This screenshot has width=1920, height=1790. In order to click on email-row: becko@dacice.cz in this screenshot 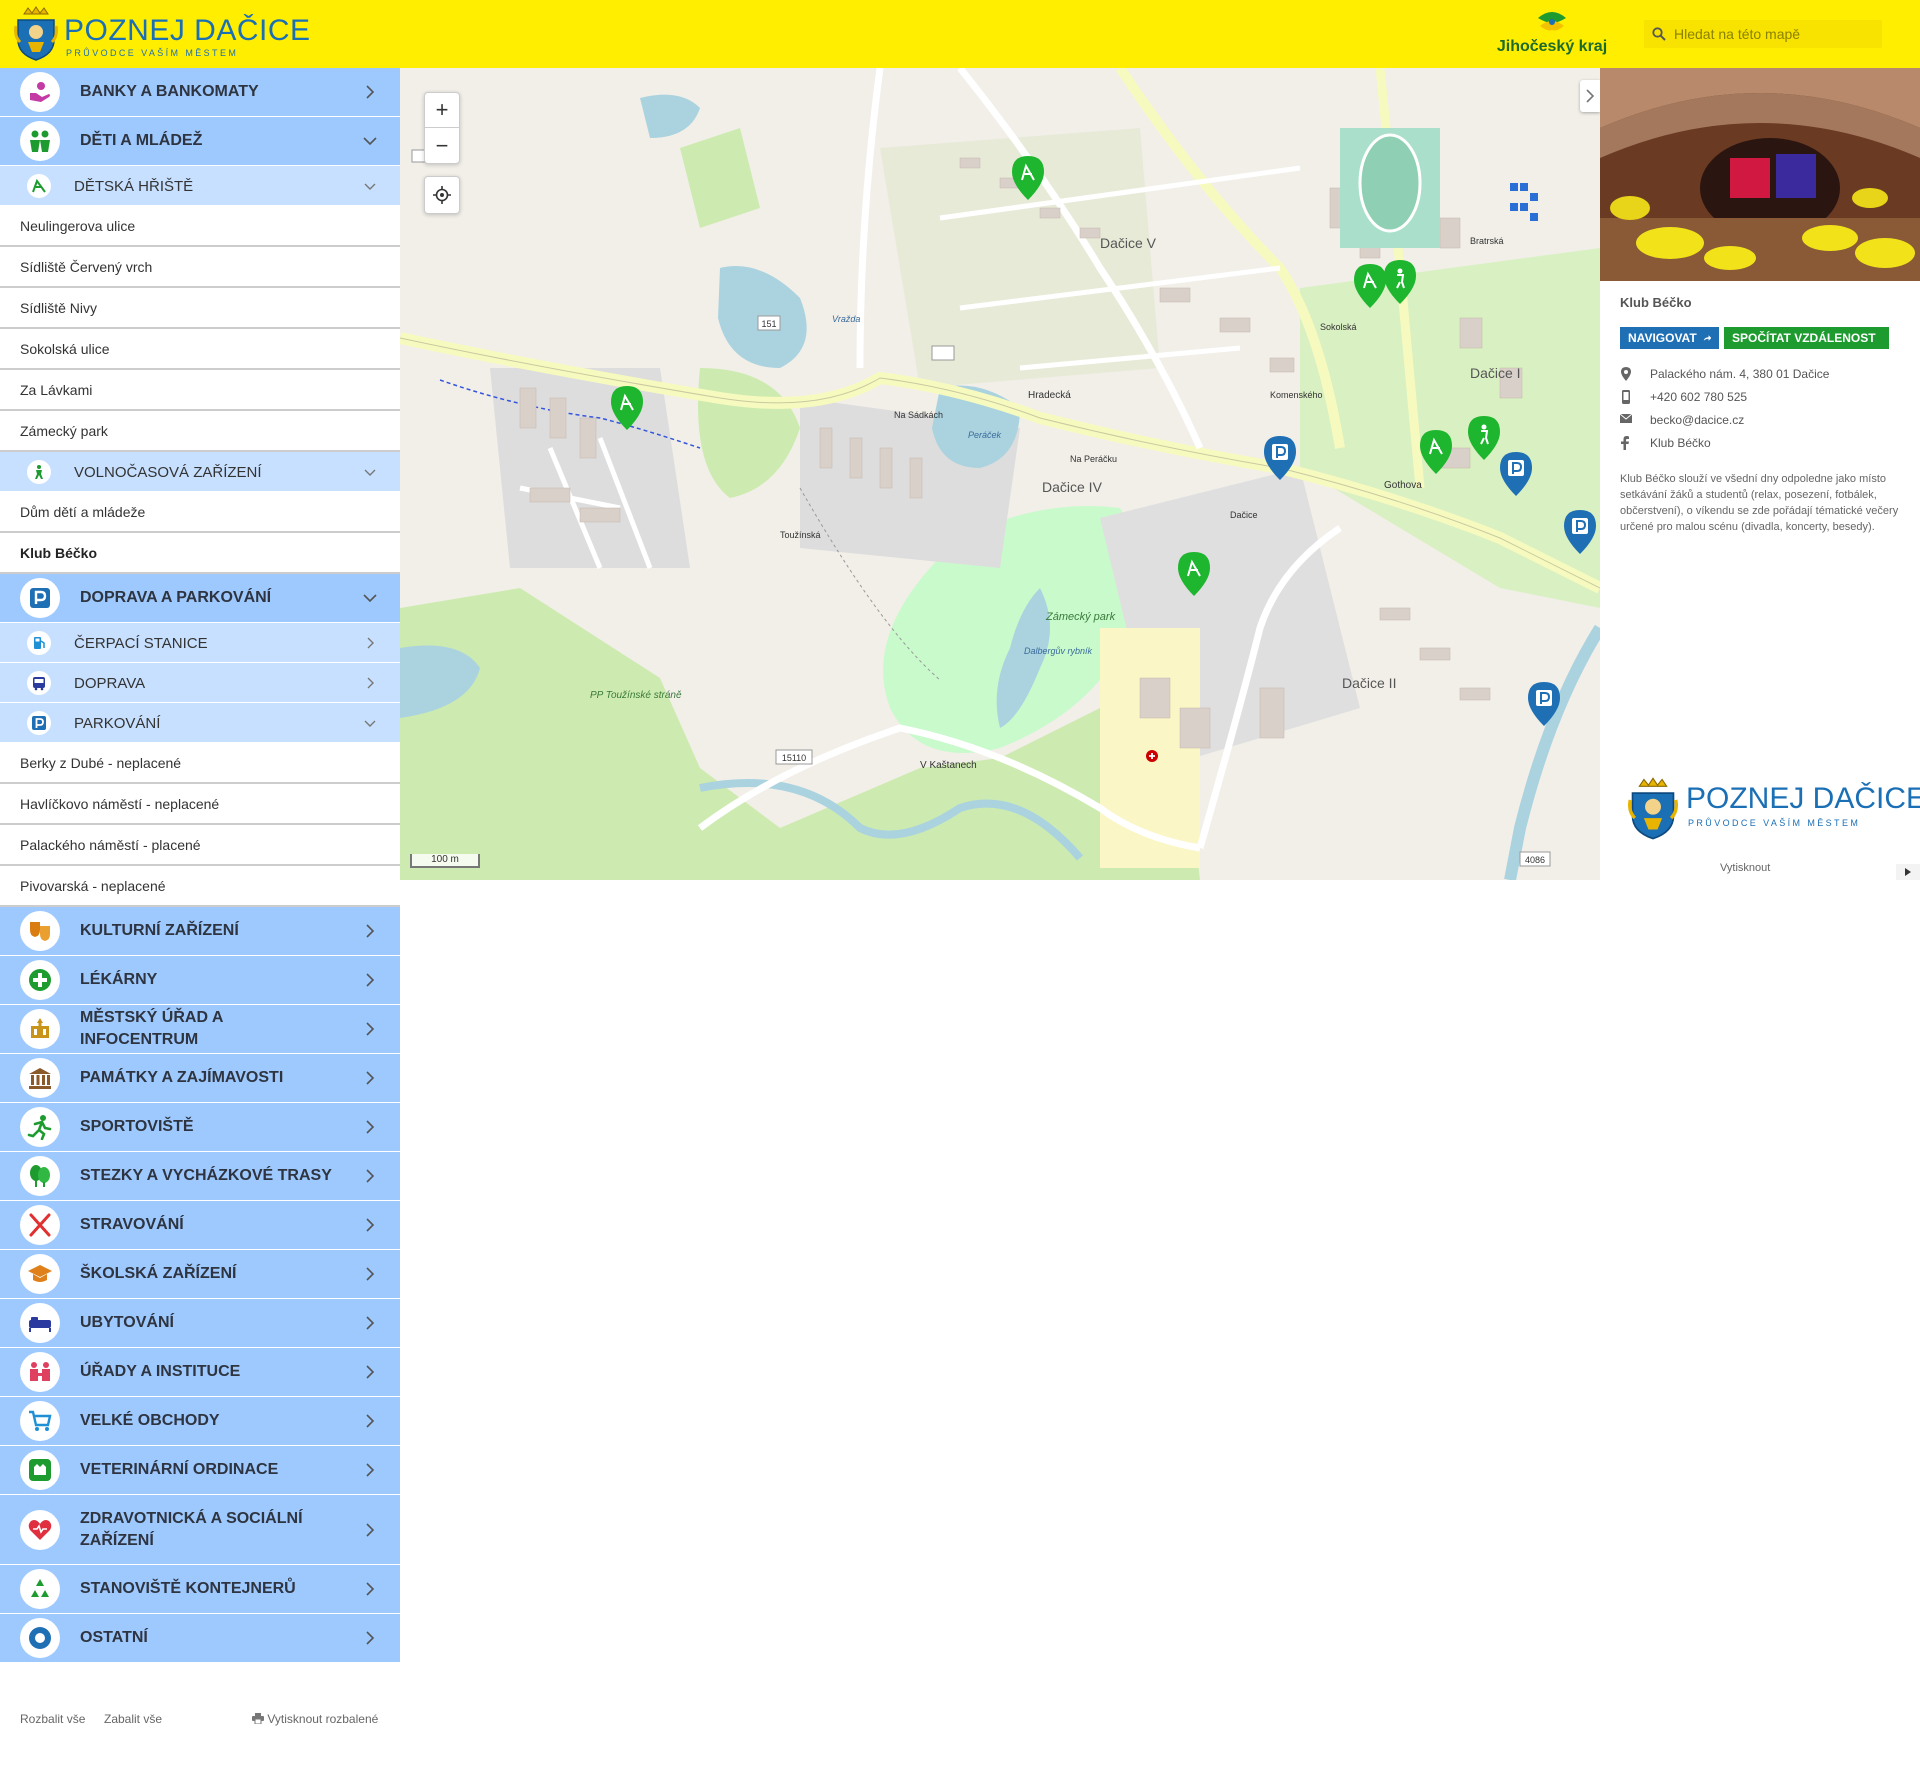, I will do `click(1765, 420)`.